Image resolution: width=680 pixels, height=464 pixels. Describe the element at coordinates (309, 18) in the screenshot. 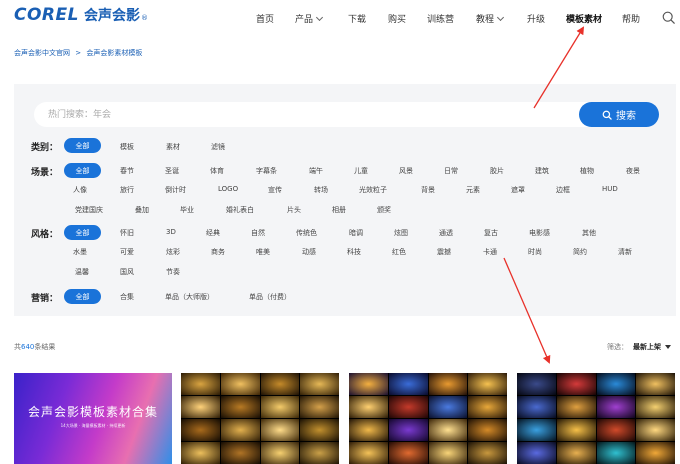

I see `nav-products: 产品` at that location.